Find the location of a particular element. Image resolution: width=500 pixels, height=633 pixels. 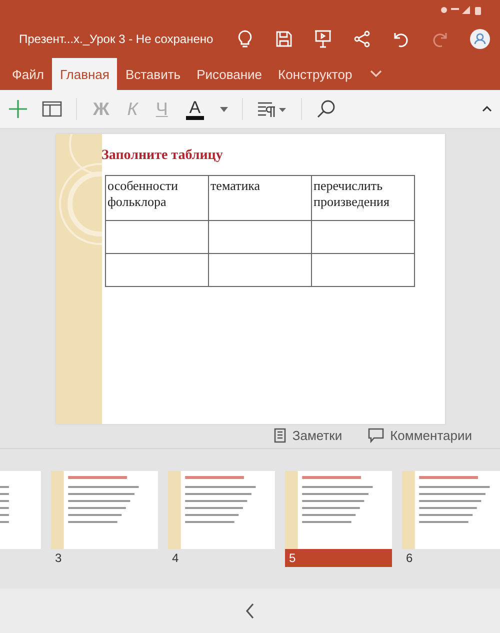

undo-icon is located at coordinates (401, 39).